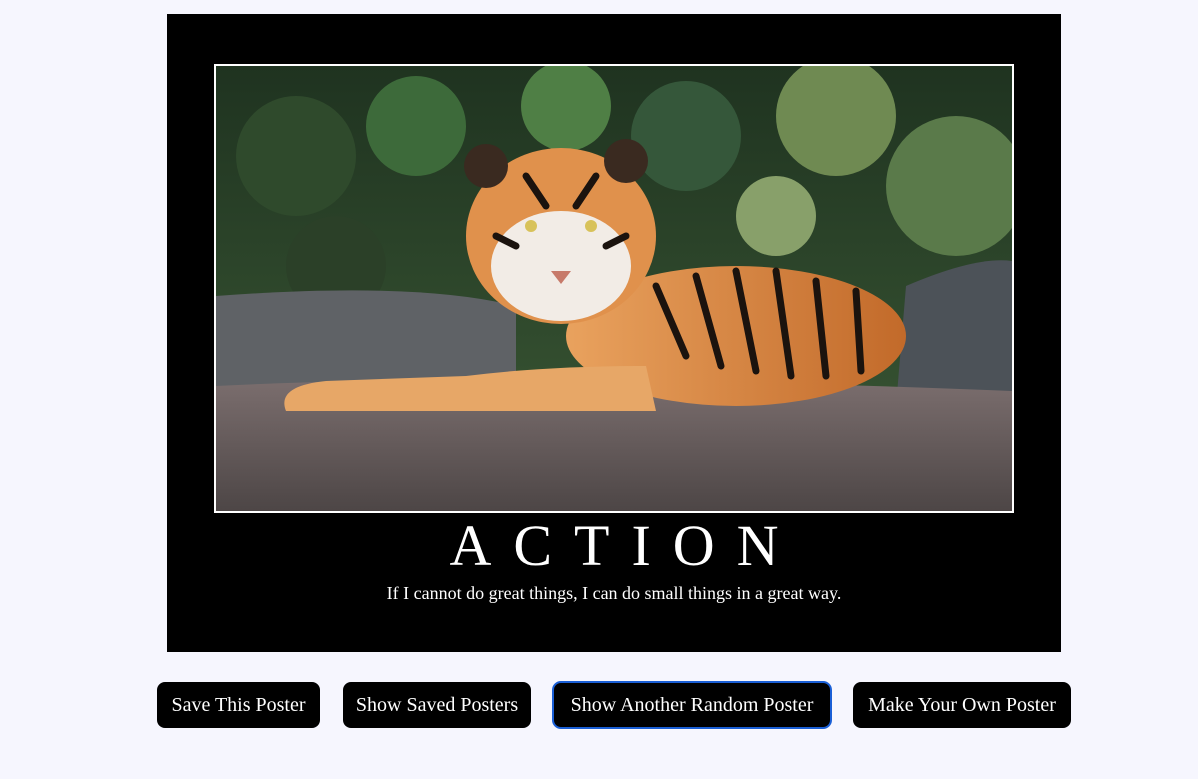  I want to click on make-own-poster-button: Make Your Own Poster, so click(962, 705).